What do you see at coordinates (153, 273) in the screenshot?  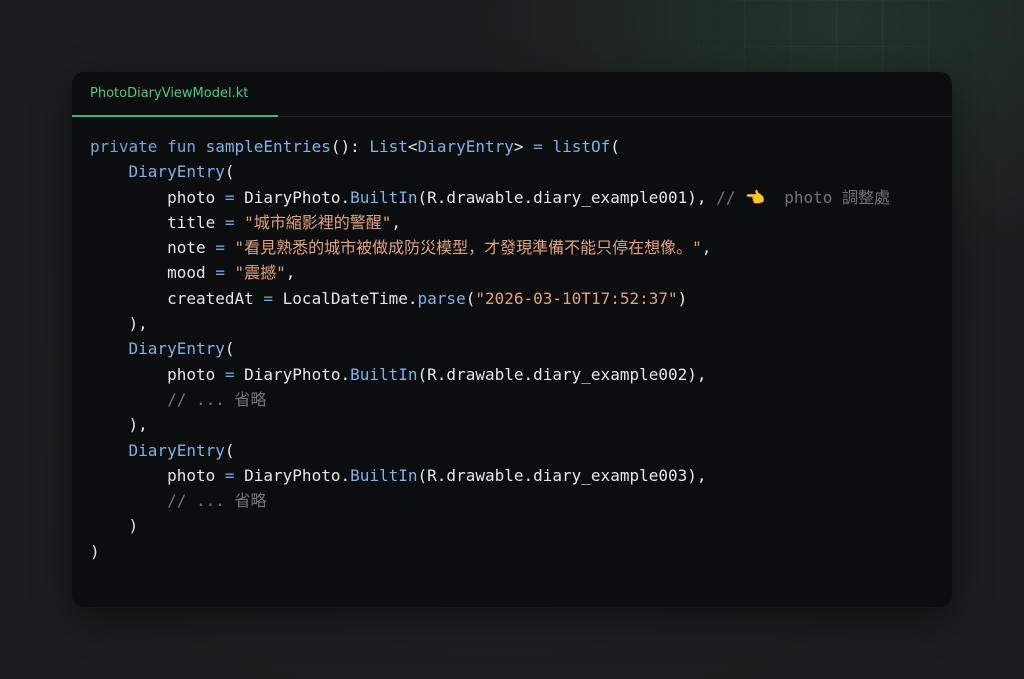 I see `code-token-text: mood` at bounding box center [153, 273].